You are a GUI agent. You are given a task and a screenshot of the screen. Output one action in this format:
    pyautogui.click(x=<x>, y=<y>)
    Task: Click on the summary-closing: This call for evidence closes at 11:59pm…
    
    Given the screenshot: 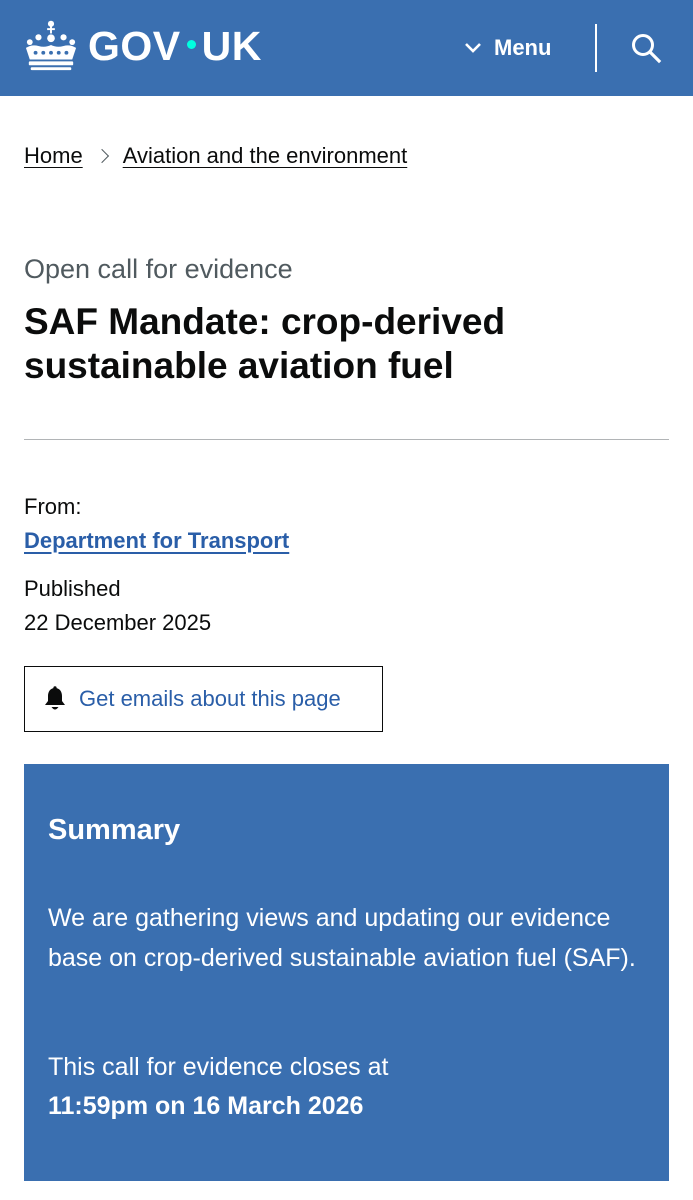 What is the action you would take?
    pyautogui.click(x=343, y=1087)
    